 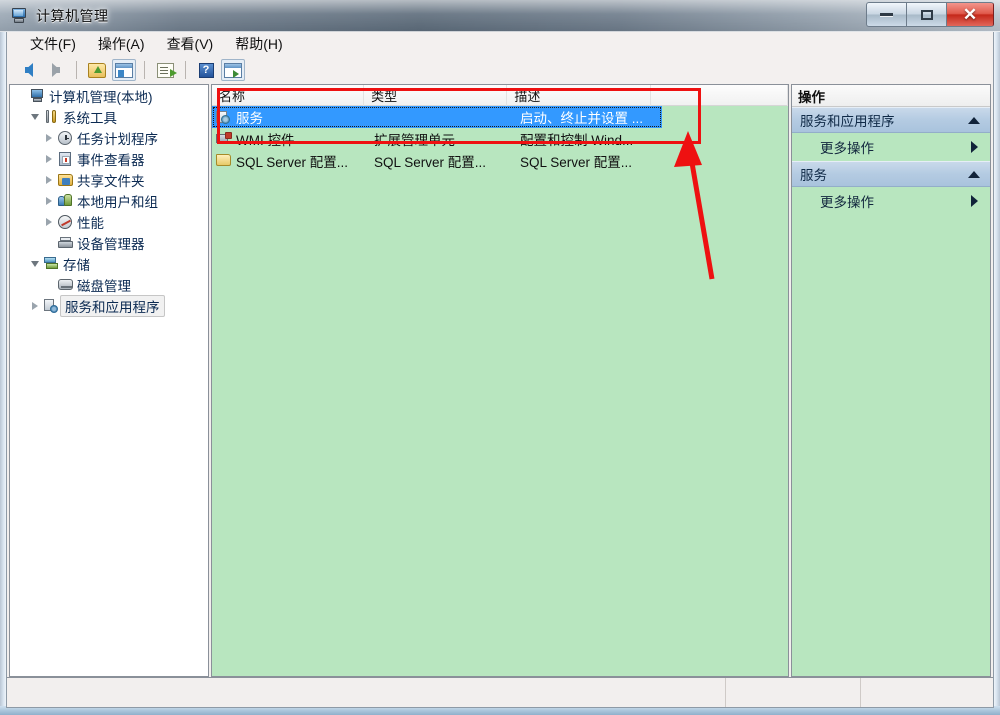 I want to click on export-list-button, so click(x=165, y=70).